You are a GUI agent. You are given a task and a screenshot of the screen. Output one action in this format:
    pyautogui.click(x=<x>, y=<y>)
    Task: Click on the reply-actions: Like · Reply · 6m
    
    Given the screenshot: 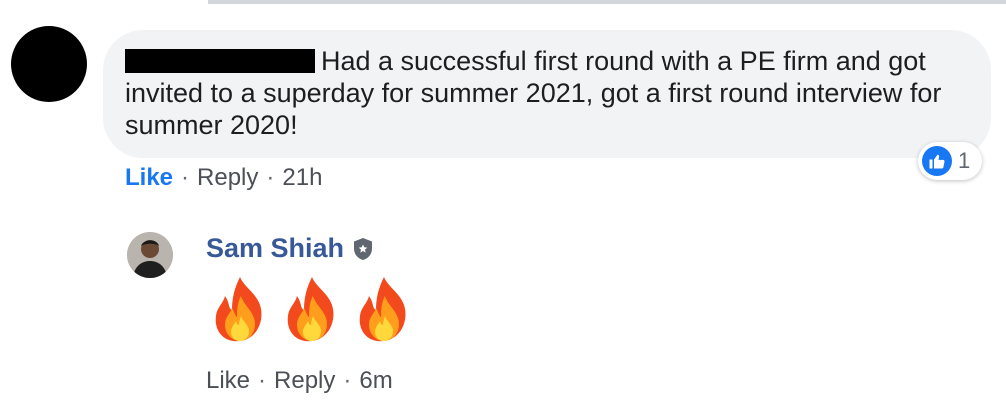 What is the action you would take?
    pyautogui.click(x=299, y=381)
    